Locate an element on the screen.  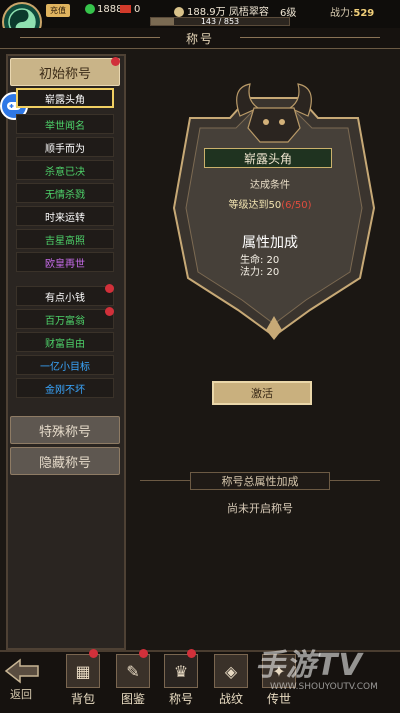
page-title-bar: 称号 is located at coordinates (200, 38).